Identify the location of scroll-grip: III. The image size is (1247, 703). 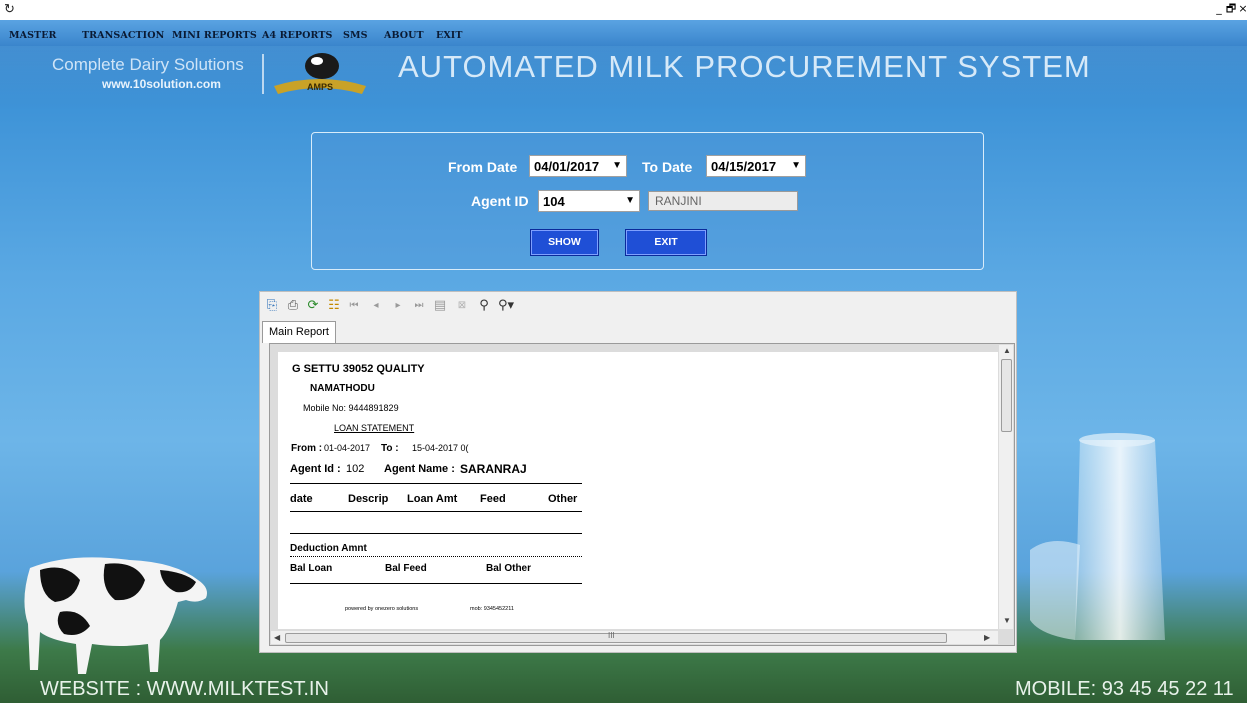
(611, 635).